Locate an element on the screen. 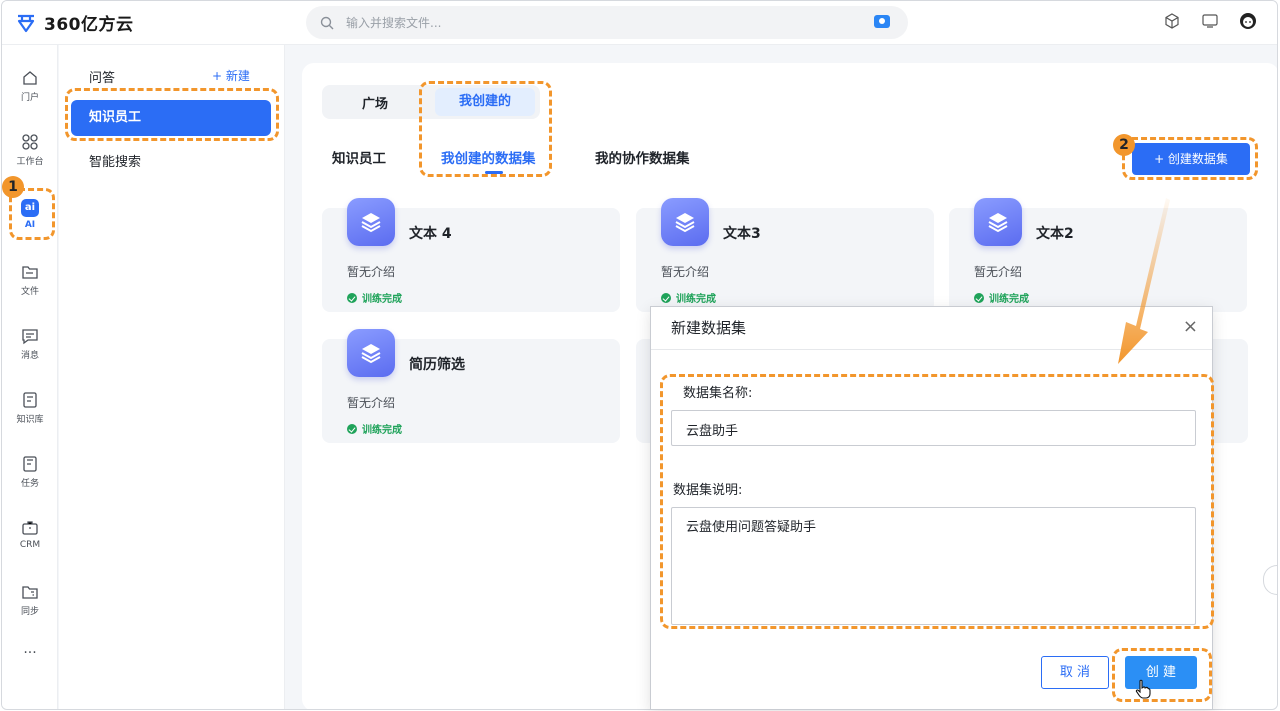  app-logo: 360亿方云 is located at coordinates (75, 22).